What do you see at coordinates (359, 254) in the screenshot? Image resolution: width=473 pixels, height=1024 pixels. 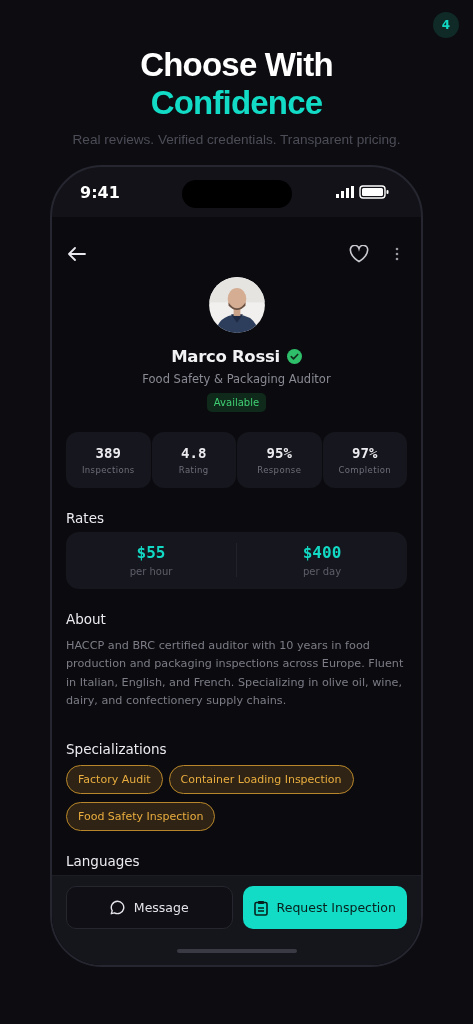 I see `favorite-button` at bounding box center [359, 254].